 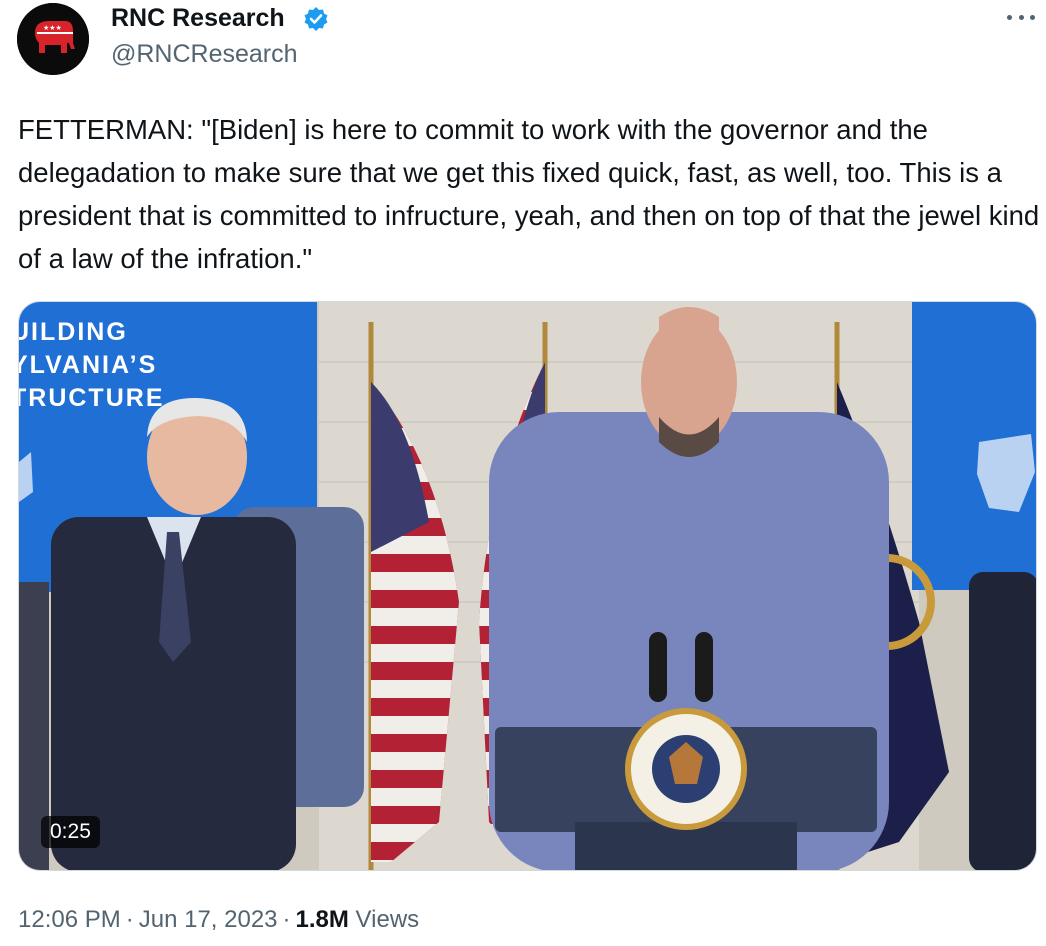 I want to click on tweet-metadata: 12:06 PM · Jun 17, 2023 · 1.8M Views, so click(x=218, y=920).